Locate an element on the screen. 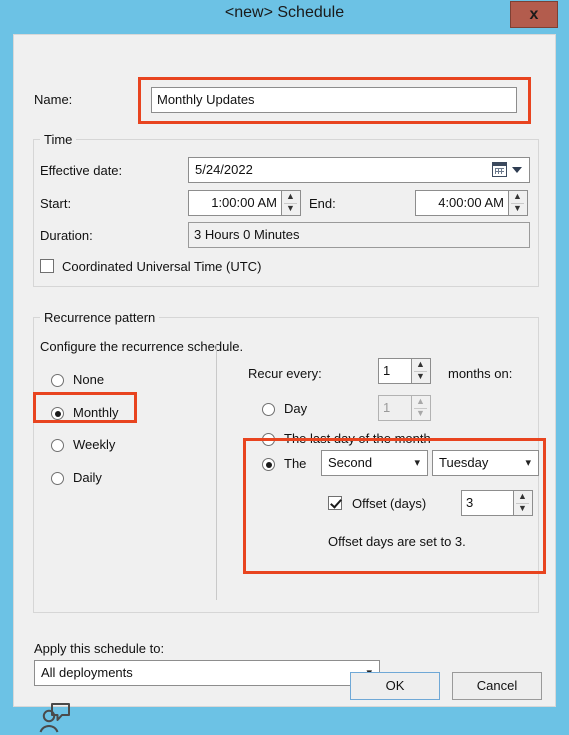  end-time-spin-buttons: ▲ ▼ is located at coordinates (518, 203).